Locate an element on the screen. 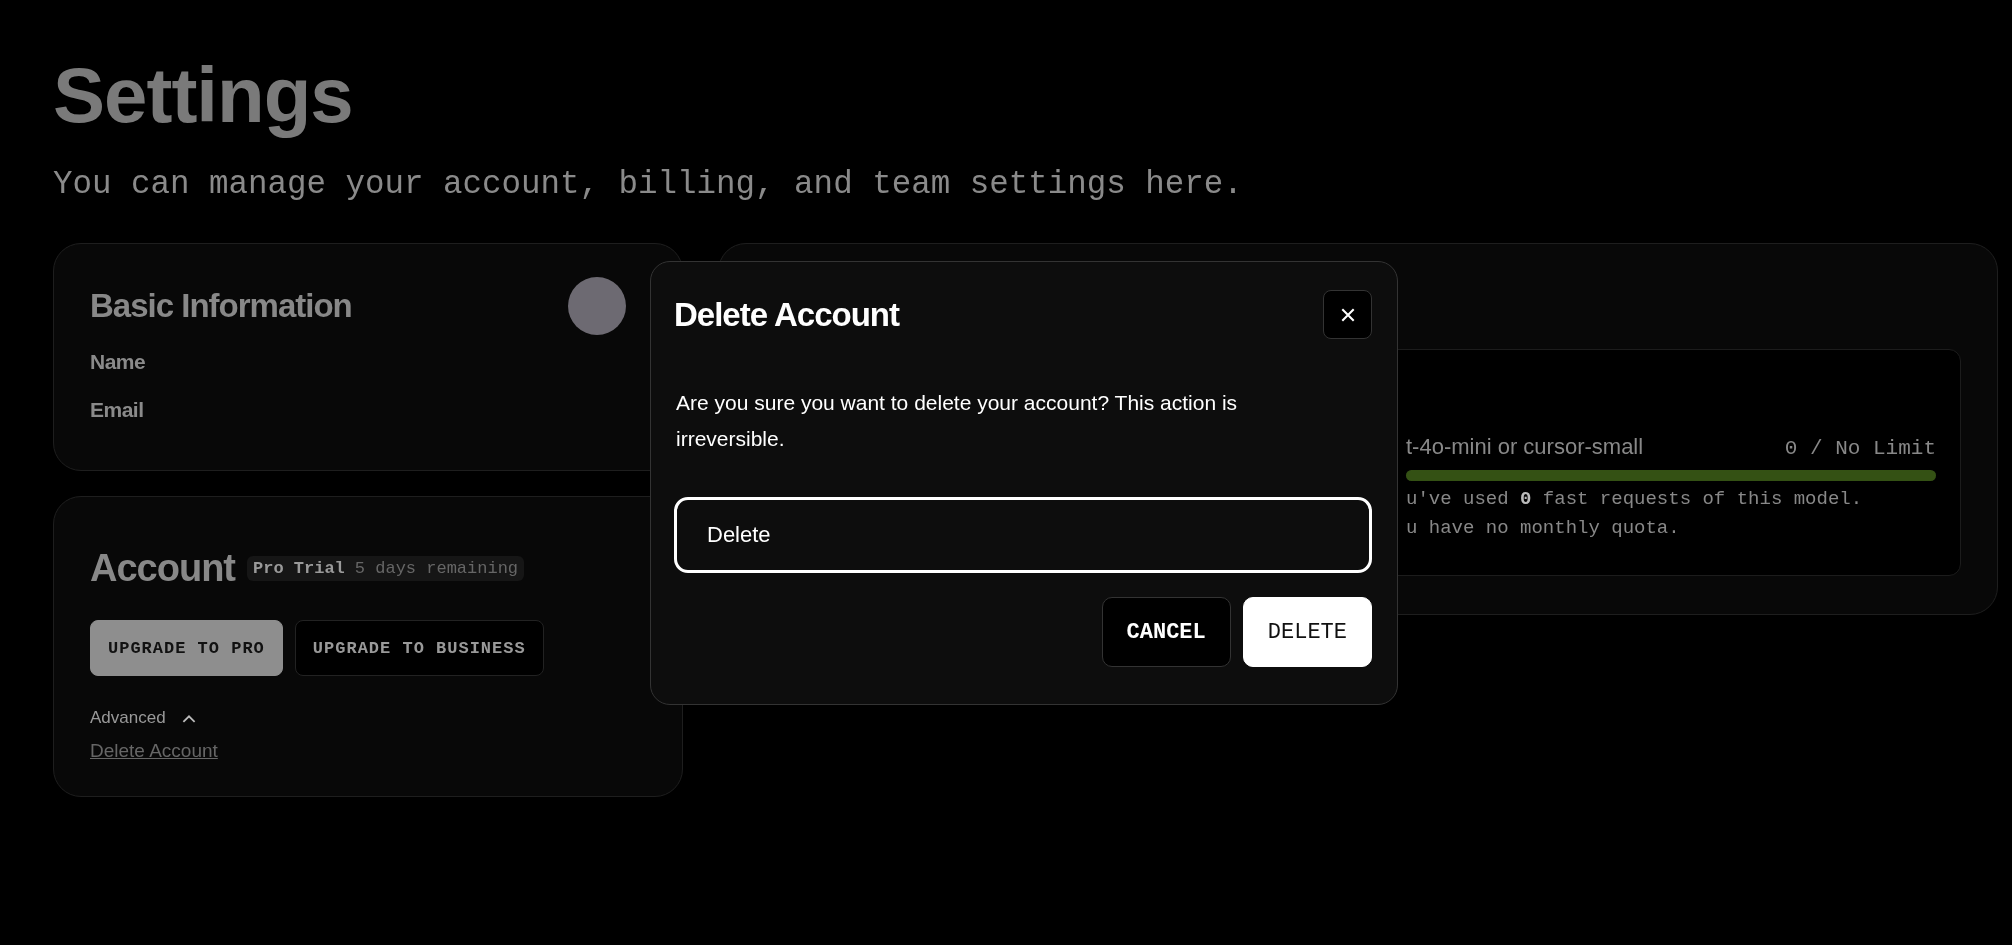 The height and width of the screenshot is (945, 2012). plan-name: Pro Trial is located at coordinates (299, 568).